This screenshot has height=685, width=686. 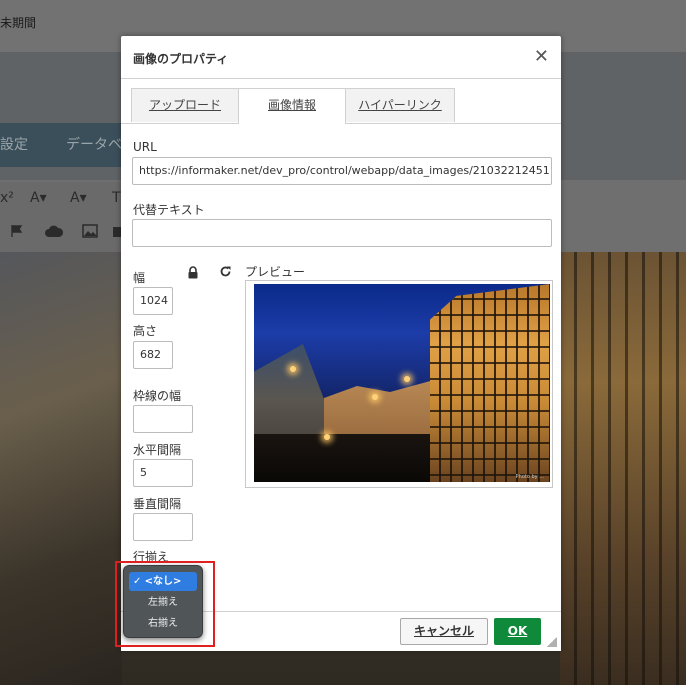 I want to click on hspace-label: 水平間隔, so click(x=157, y=450).